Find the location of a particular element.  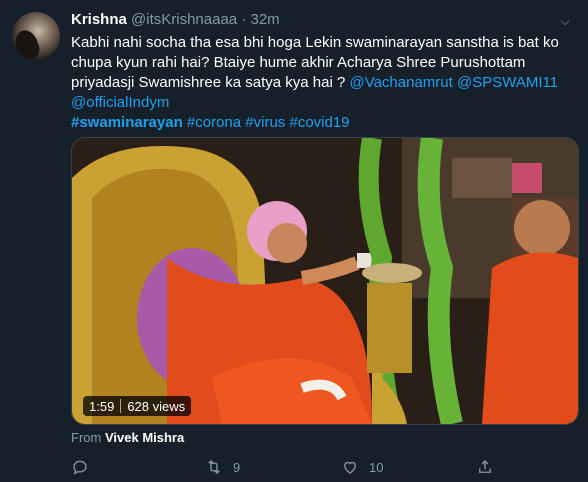

hashtag-link: #virus is located at coordinates (265, 122).